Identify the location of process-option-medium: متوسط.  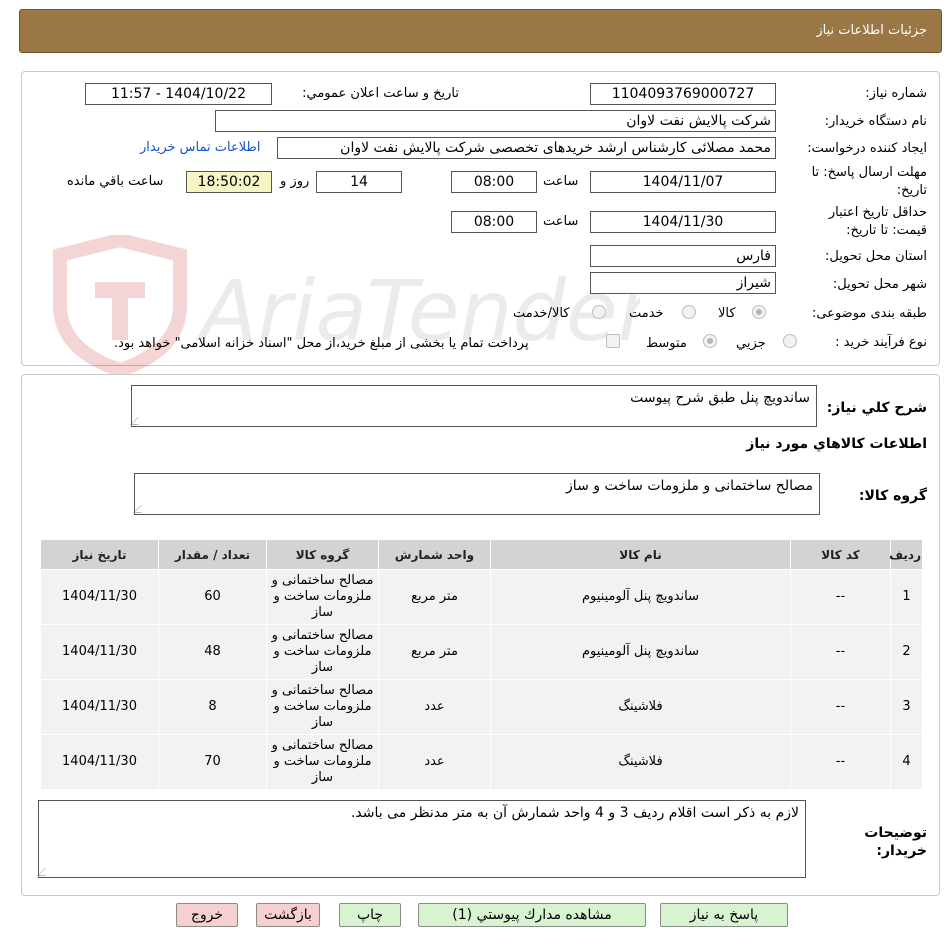
(666, 343).